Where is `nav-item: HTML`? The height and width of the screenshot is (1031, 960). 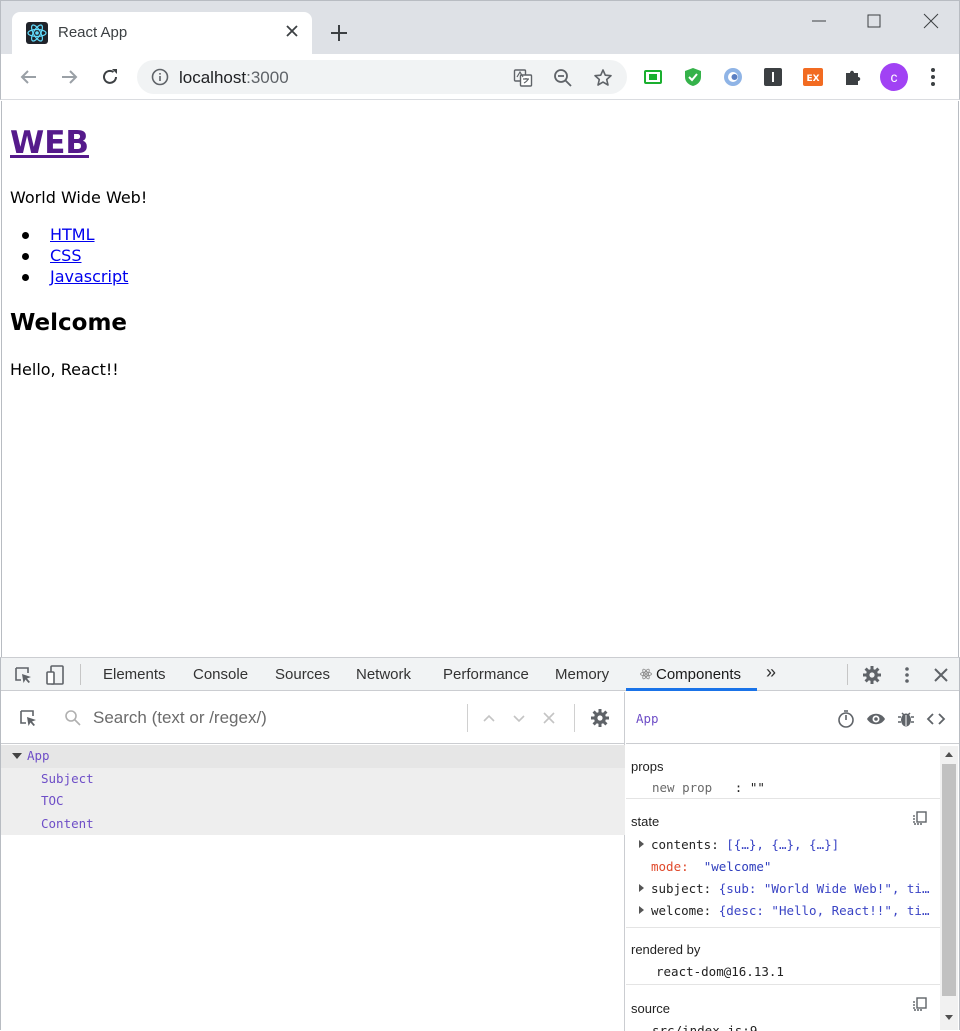 nav-item: HTML is located at coordinates (69, 235).